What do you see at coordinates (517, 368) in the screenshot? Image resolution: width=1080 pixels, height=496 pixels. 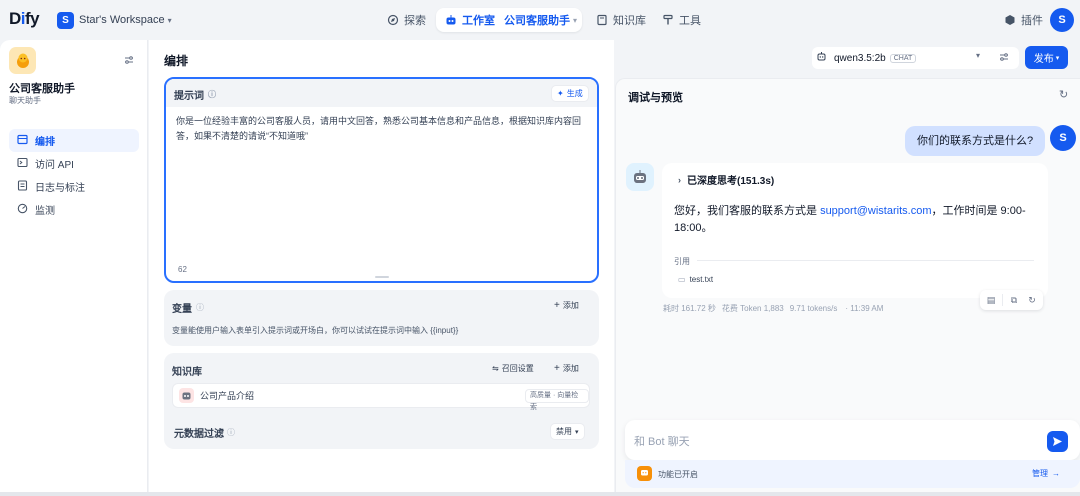 I see `retrieval-settings-label: 召回设置` at bounding box center [517, 368].